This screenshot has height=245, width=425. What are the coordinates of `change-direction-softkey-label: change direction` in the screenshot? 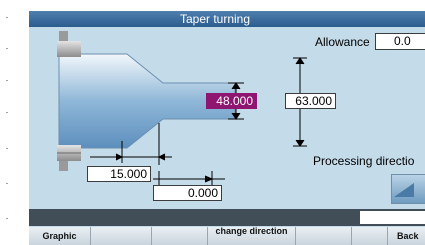 It's located at (251, 231).